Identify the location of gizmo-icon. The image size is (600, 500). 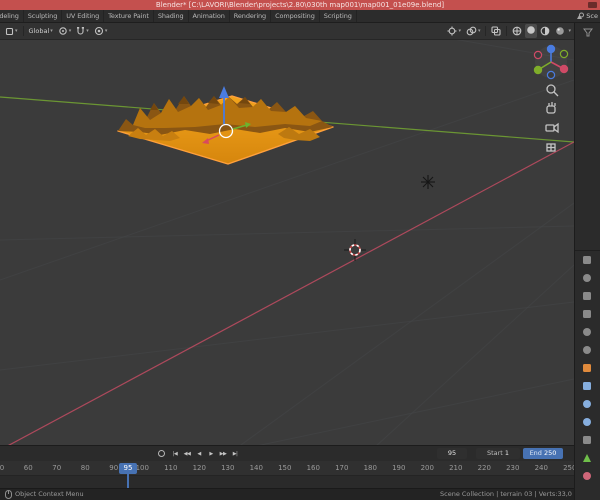
(452, 31).